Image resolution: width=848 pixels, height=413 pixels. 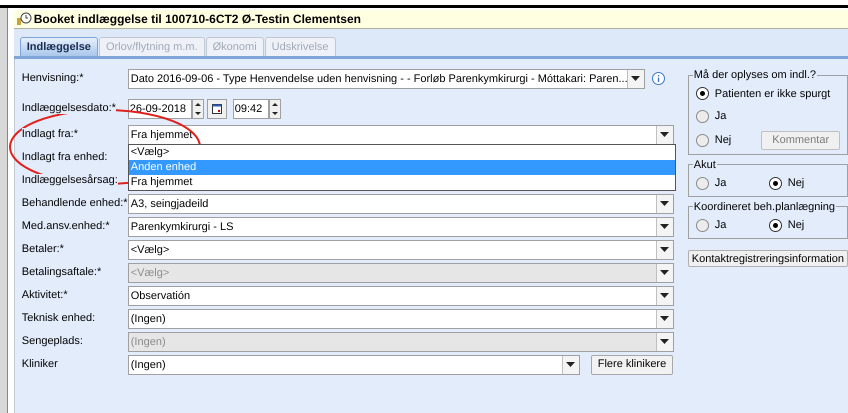 What do you see at coordinates (764, 207) in the screenshot?
I see `group-title: Koordineret beh.planlægning` at bounding box center [764, 207].